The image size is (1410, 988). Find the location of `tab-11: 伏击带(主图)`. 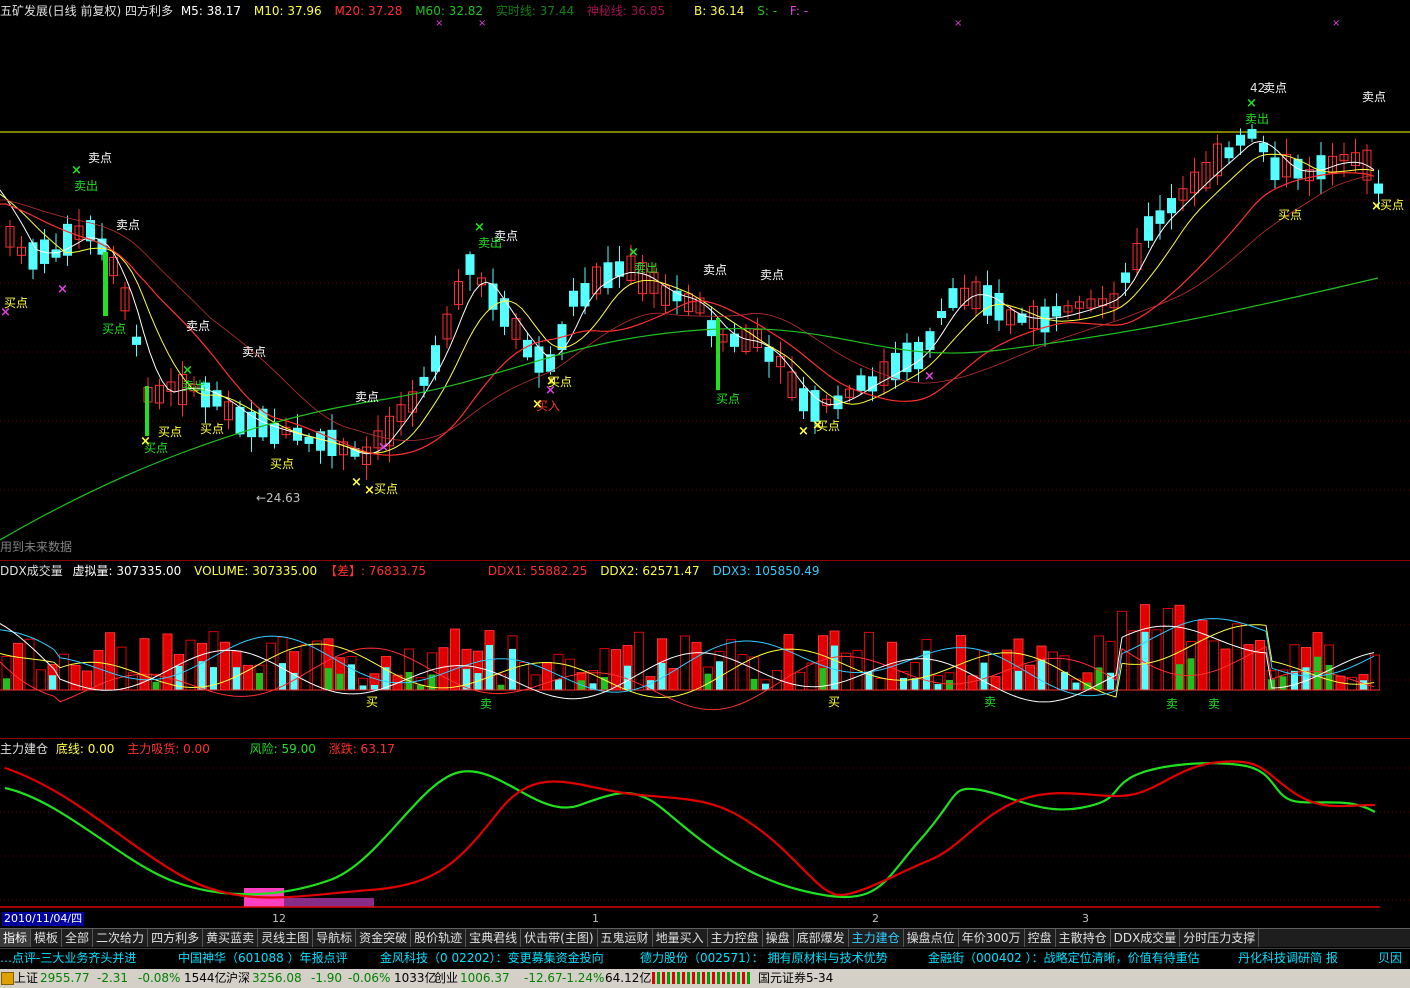

tab-11: 伏击带(主图) is located at coordinates (559, 938).